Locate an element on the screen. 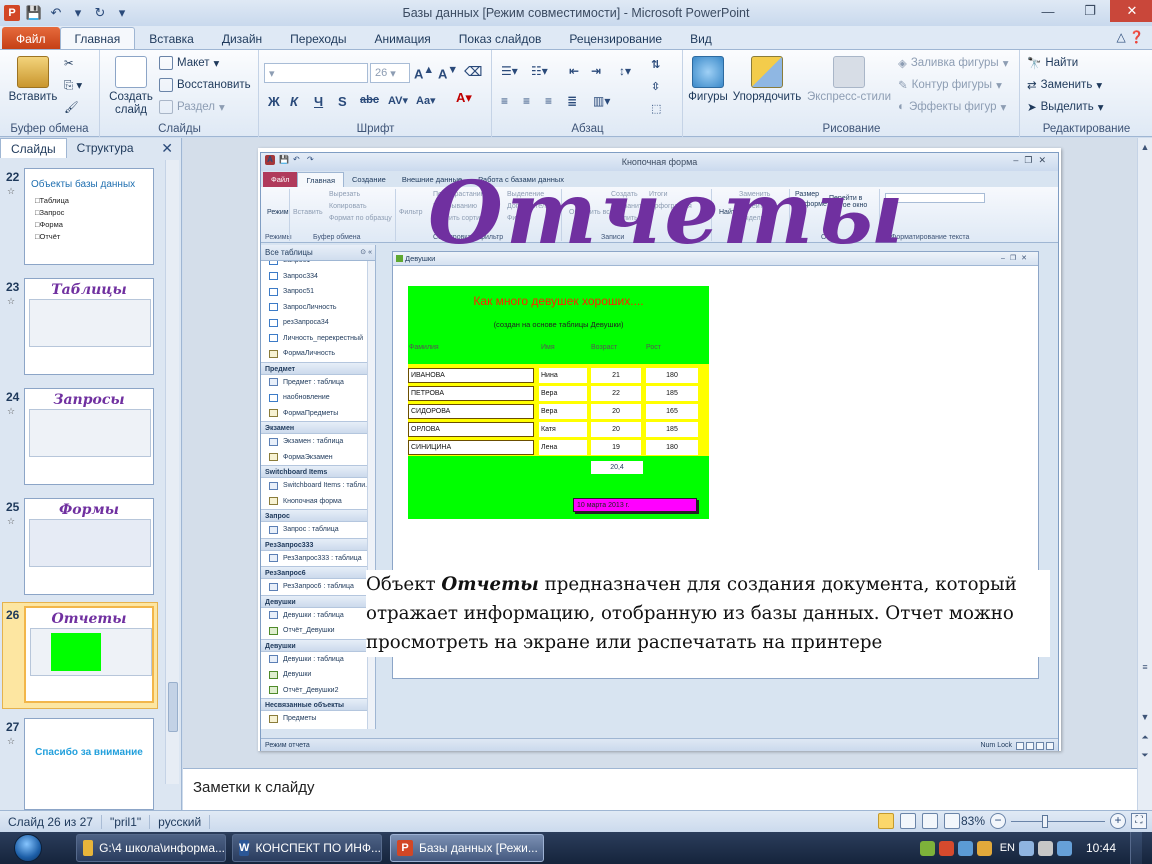  shrink-font-icon: A▼ is located at coordinates (448, 72).